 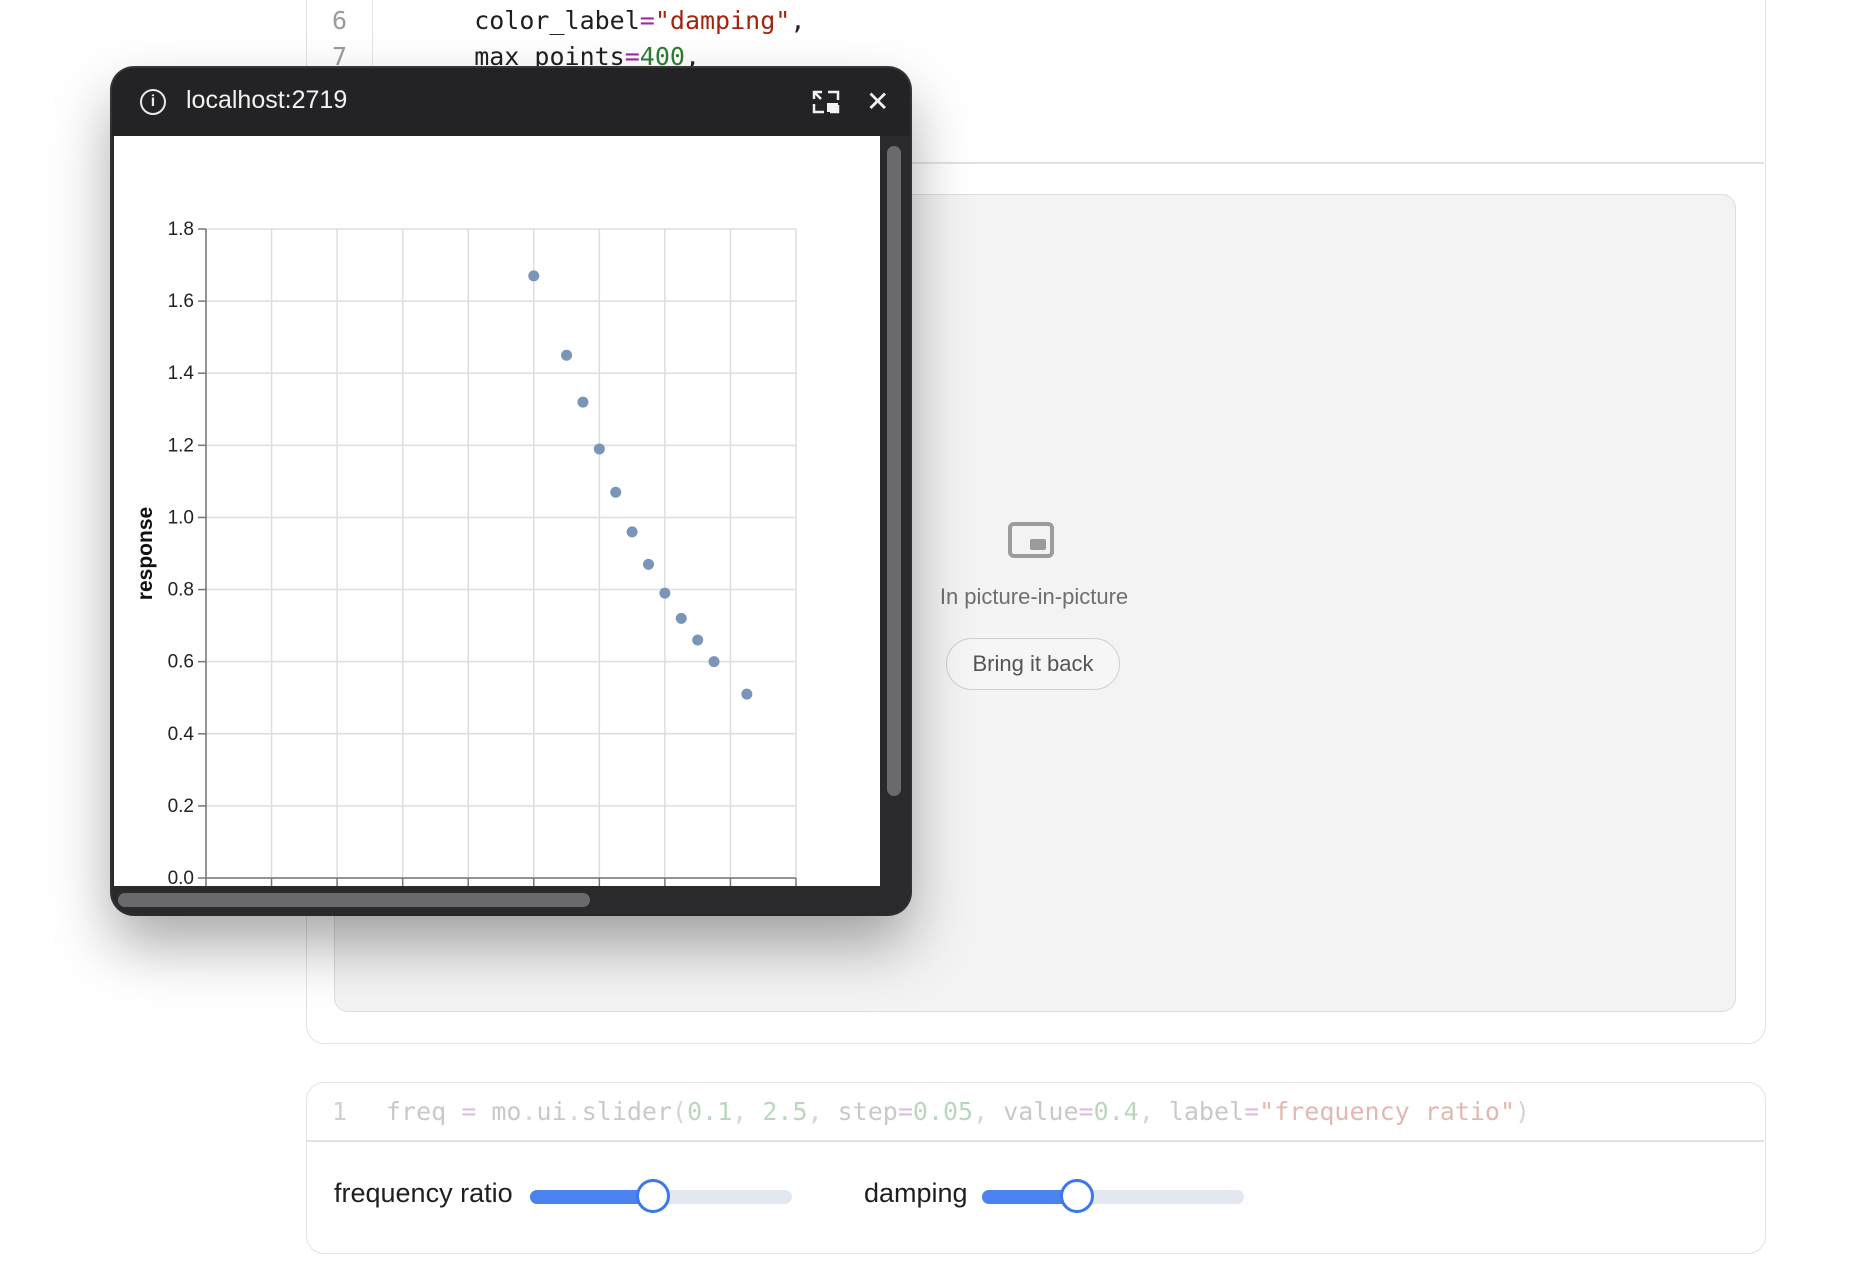 What do you see at coordinates (423, 1193) in the screenshot?
I see `frequency-ratio-label: frequency ratio` at bounding box center [423, 1193].